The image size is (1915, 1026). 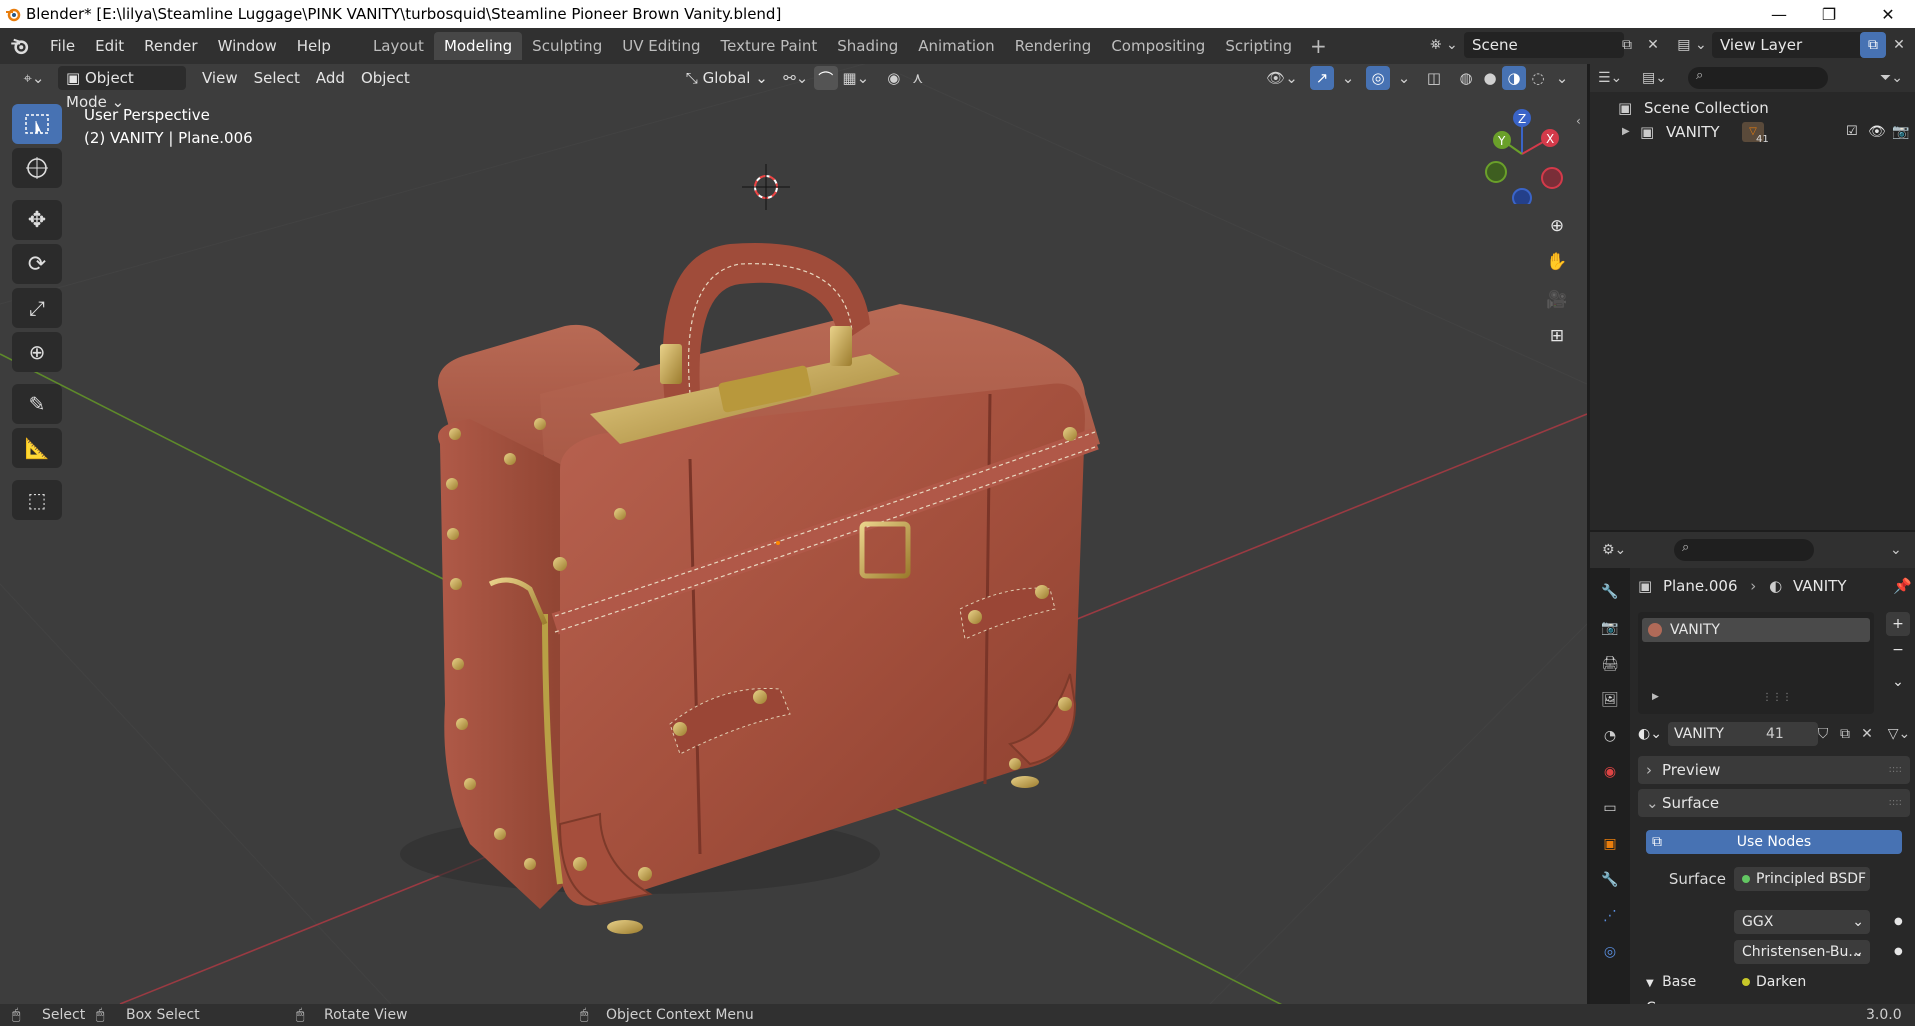 What do you see at coordinates (1282, 78) in the screenshot?
I see `visibility-dropdown-icon: 👁⌄` at bounding box center [1282, 78].